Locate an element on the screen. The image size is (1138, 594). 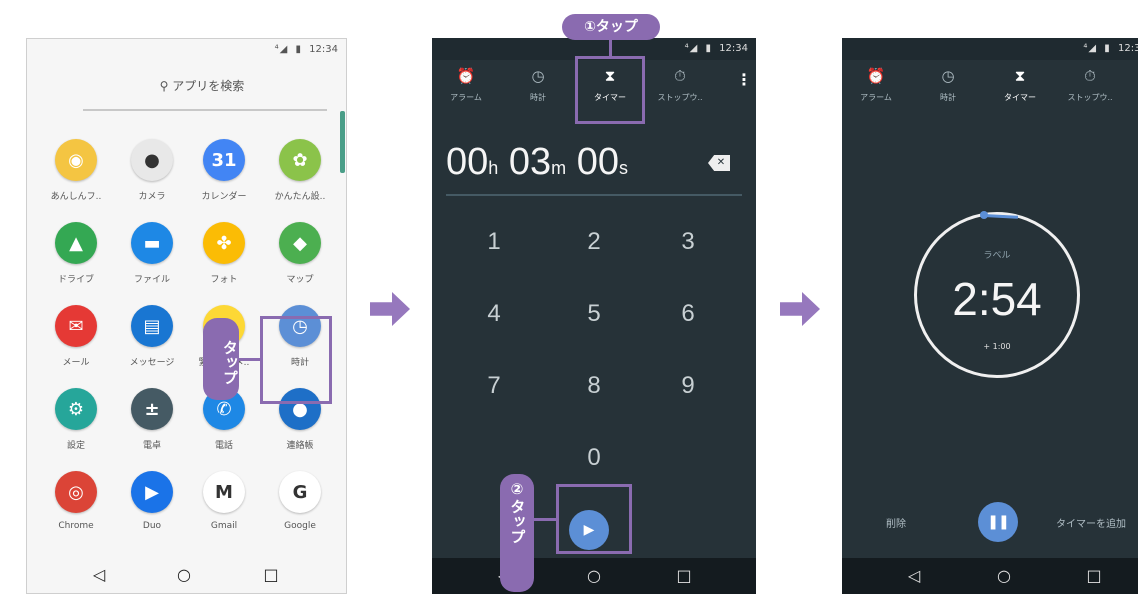
drive-app-icon: ▲ is located at coordinates (76, 243).